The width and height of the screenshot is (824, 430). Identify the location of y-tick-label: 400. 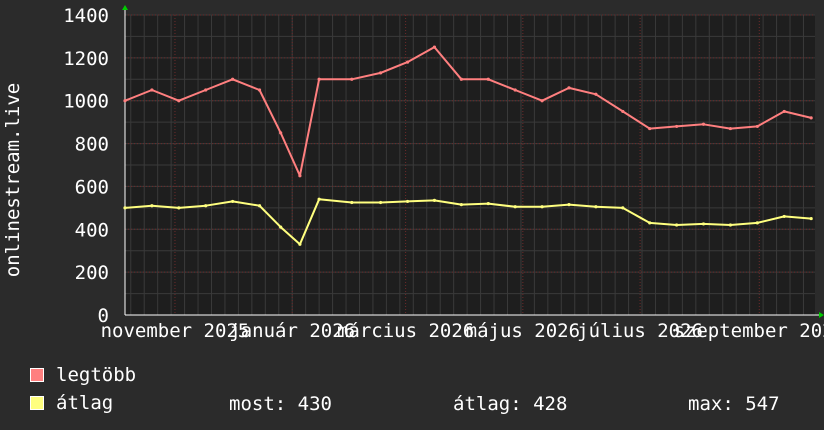
(92, 230).